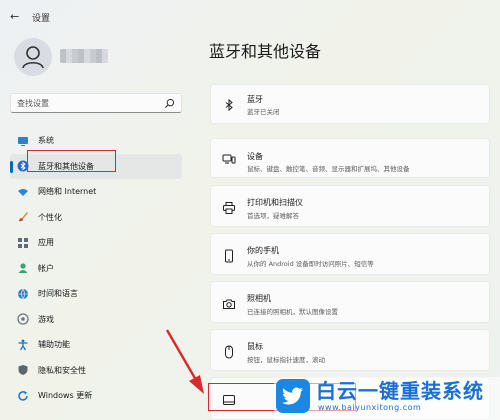 This screenshot has width=500, height=420. Describe the element at coordinates (23, 396) in the screenshot. I see `update-icon` at that location.